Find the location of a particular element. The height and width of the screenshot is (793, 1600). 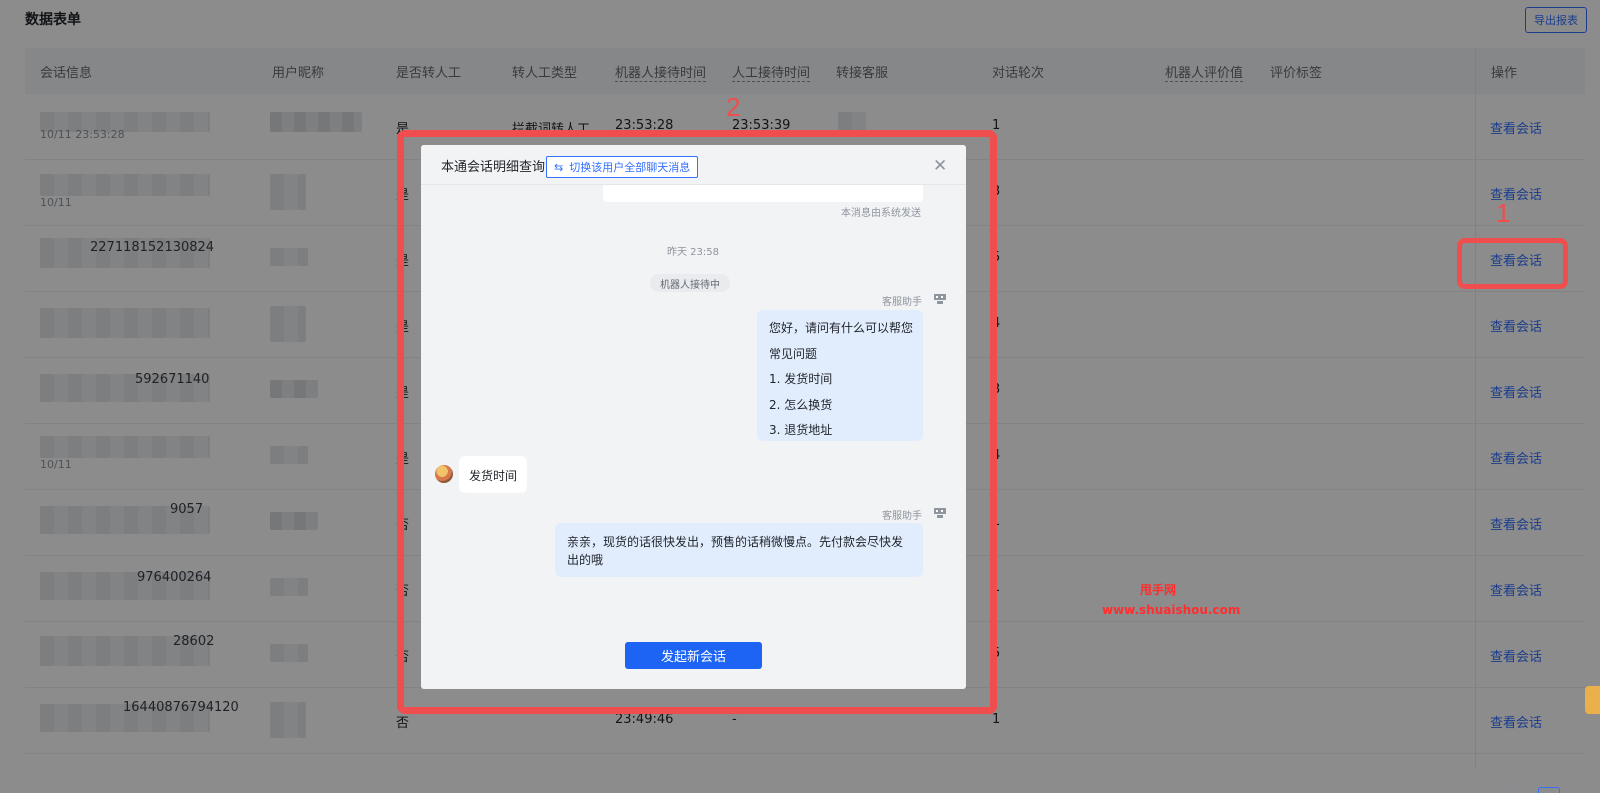

annotation-step-2: 2 is located at coordinates (733, 107).